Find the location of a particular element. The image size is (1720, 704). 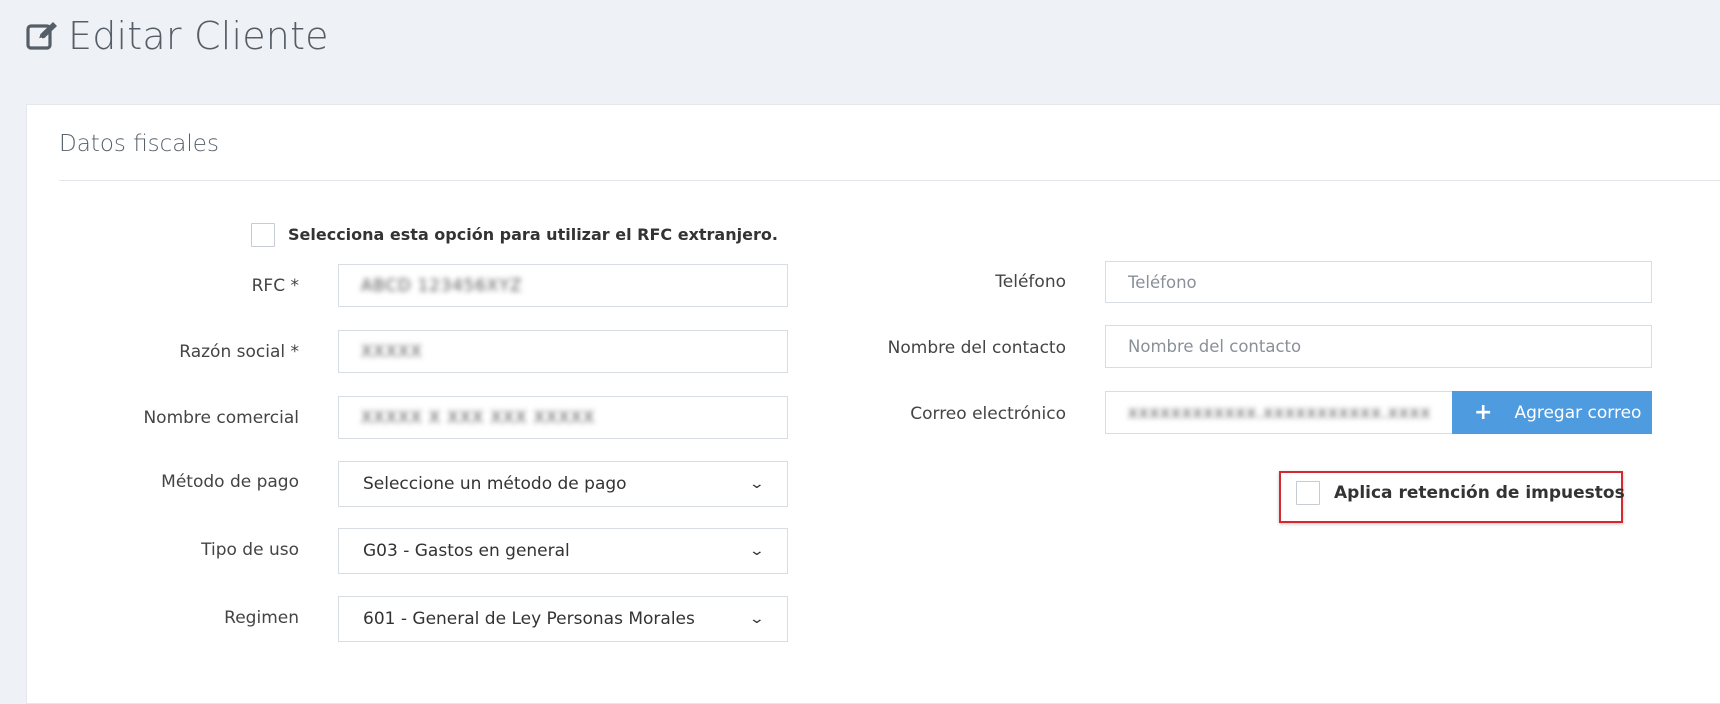

tipo-uso-label: Tipo de uso is located at coordinates (250, 550).